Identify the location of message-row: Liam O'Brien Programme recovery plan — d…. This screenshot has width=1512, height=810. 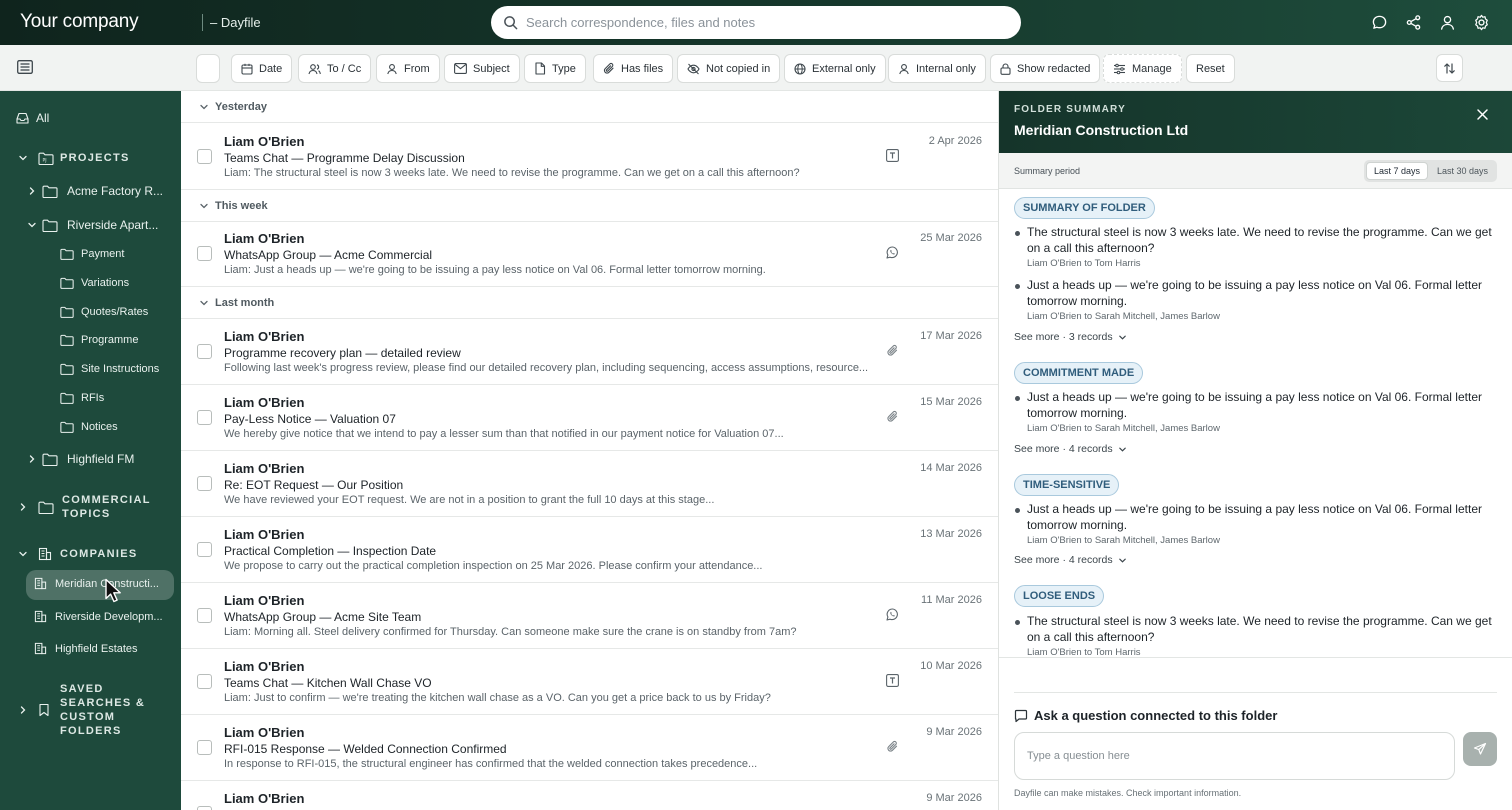
(589, 352).